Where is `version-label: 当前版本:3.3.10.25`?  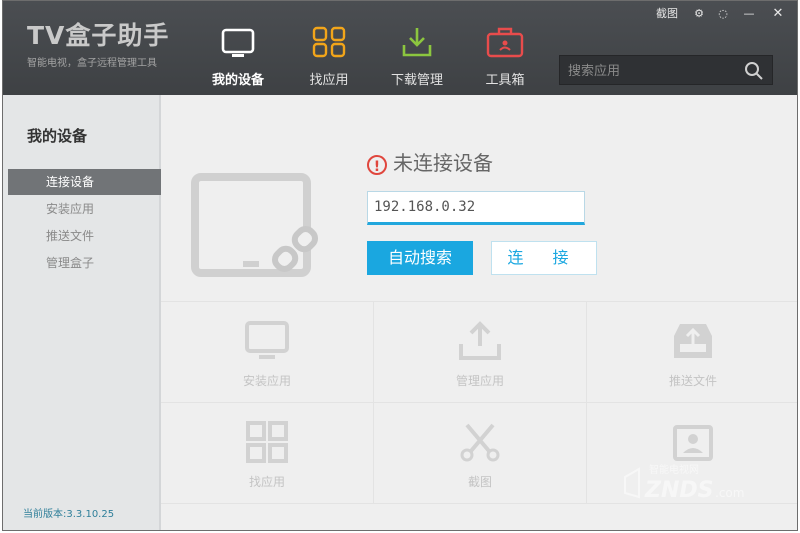 version-label: 当前版本:3.3.10.25 is located at coordinates (69, 514).